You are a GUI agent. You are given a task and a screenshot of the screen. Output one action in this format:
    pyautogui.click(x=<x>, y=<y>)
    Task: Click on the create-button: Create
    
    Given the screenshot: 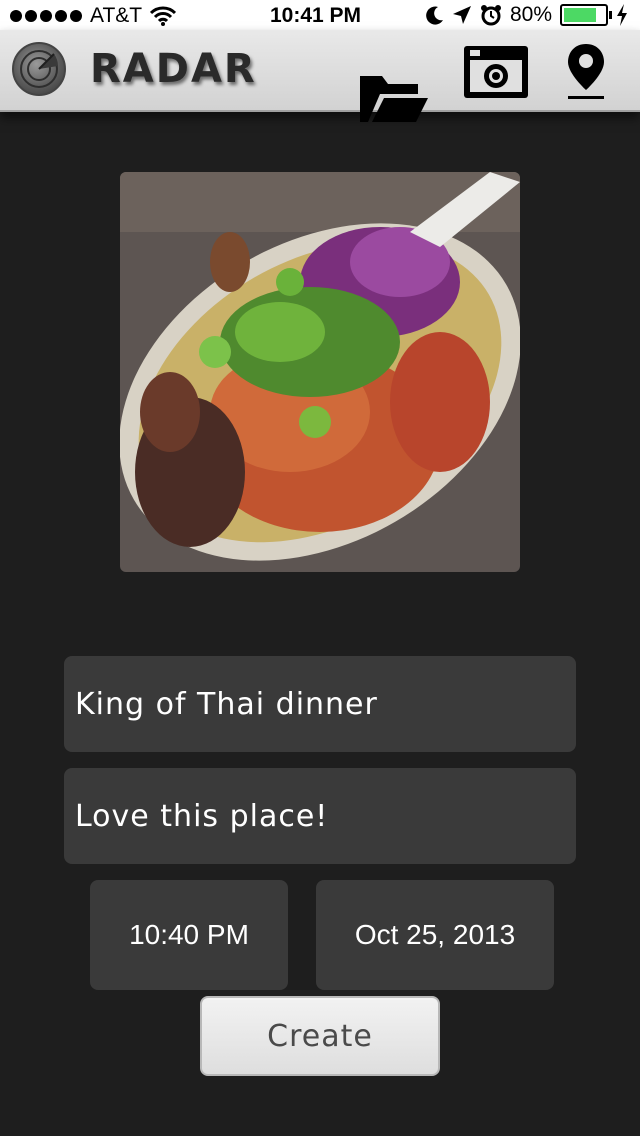 What is the action you would take?
    pyautogui.click(x=320, y=1036)
    